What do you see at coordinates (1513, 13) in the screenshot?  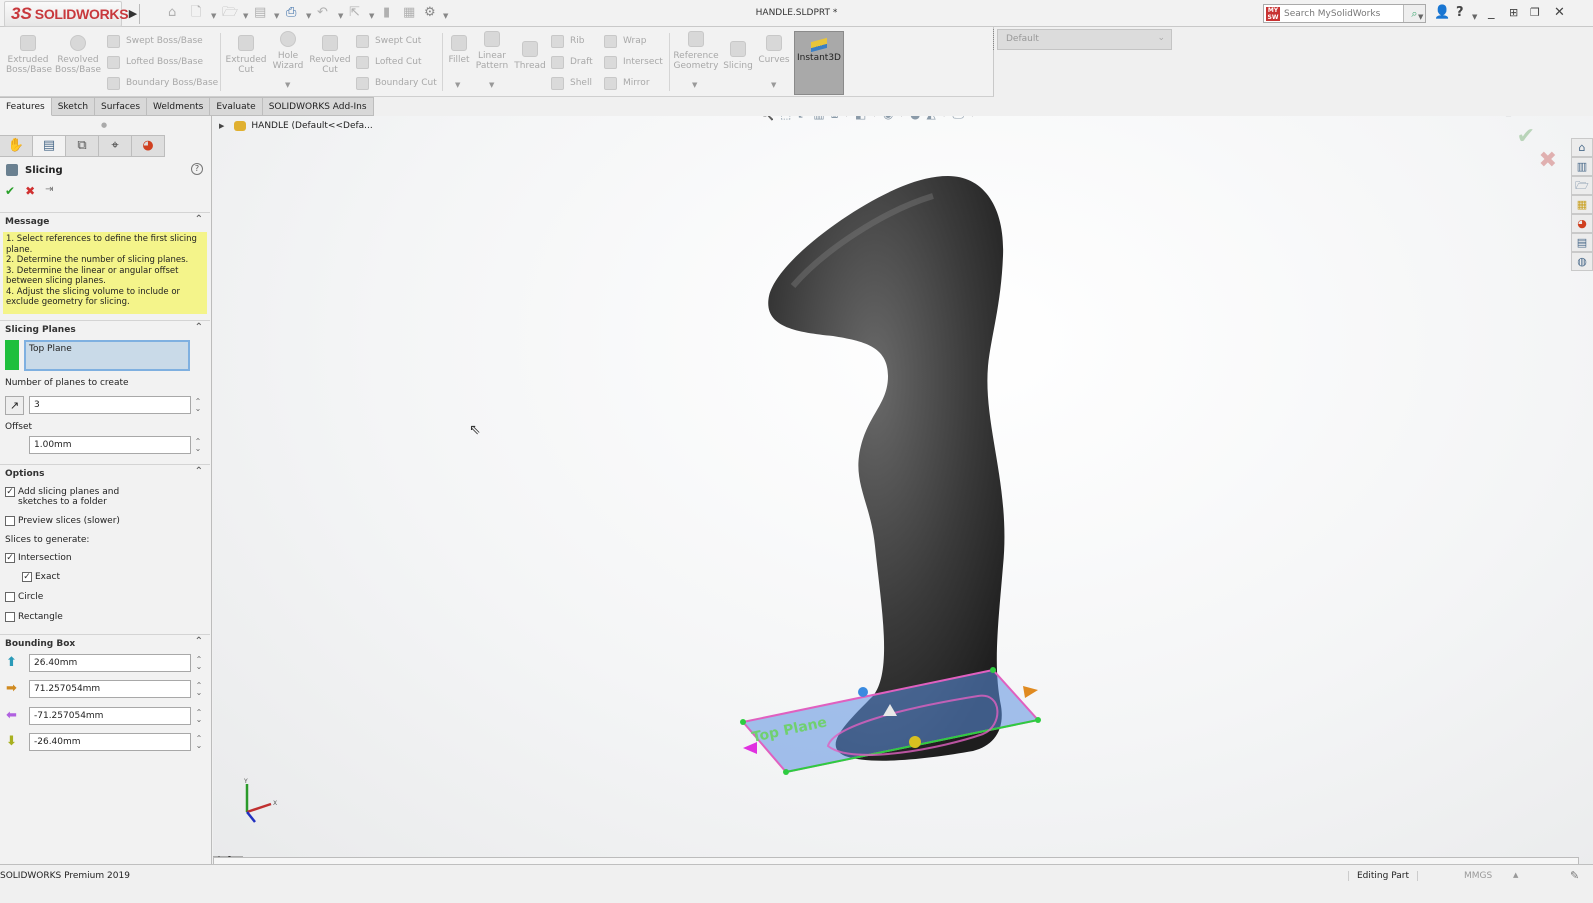 I see `fit-window-icon: ⊞` at bounding box center [1513, 13].